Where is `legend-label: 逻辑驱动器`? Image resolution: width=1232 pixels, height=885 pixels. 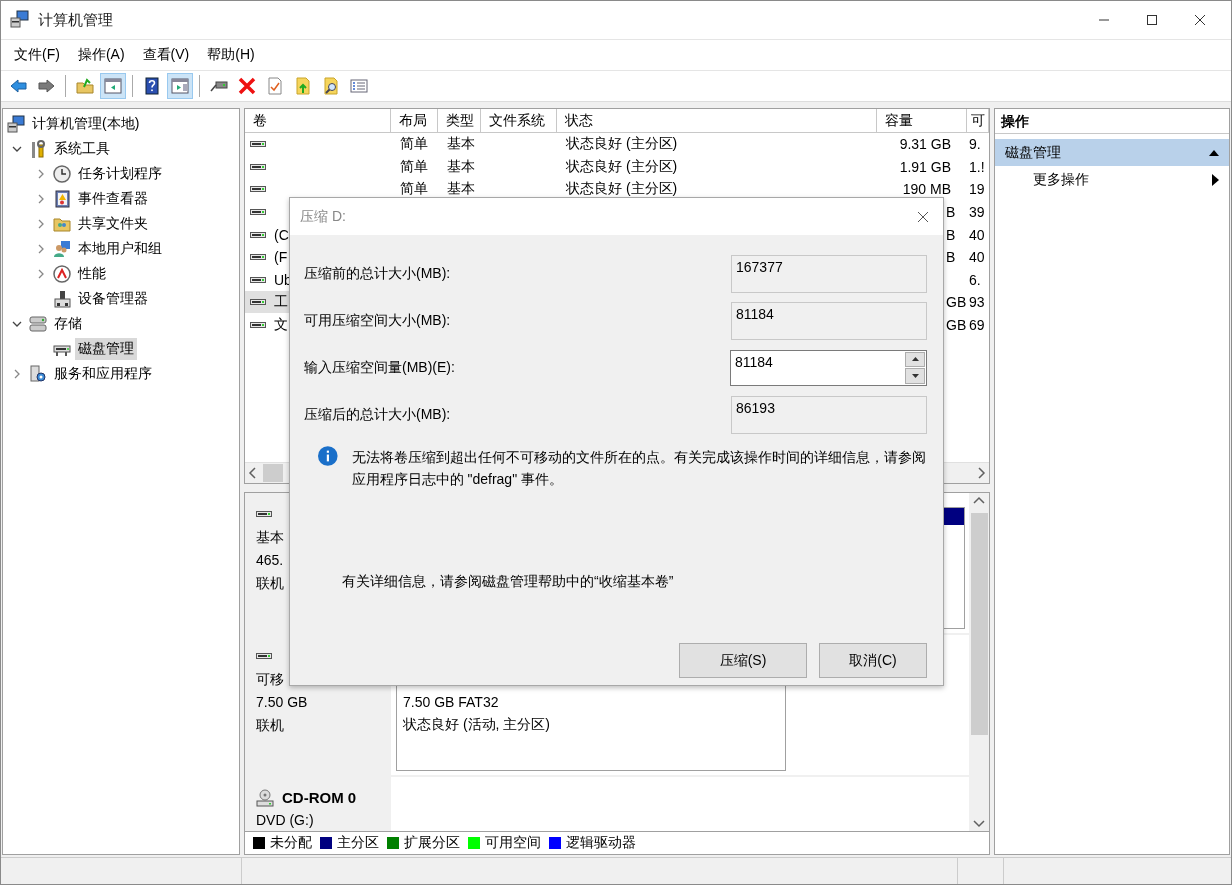 legend-label: 逻辑驱动器 is located at coordinates (601, 843).